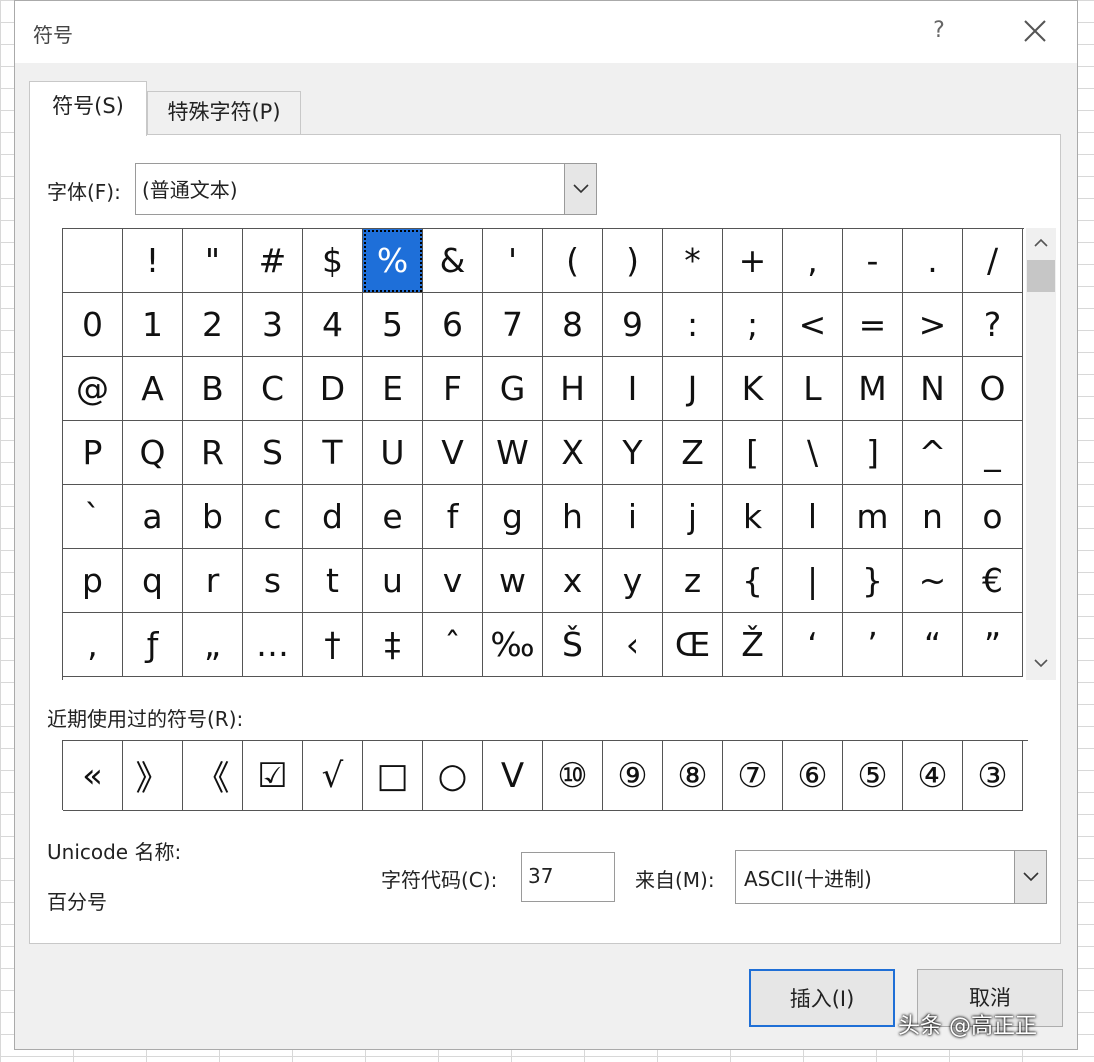 The height and width of the screenshot is (1062, 1094). Describe the element at coordinates (753, 261) in the screenshot. I see `symbol-cell: +` at that location.